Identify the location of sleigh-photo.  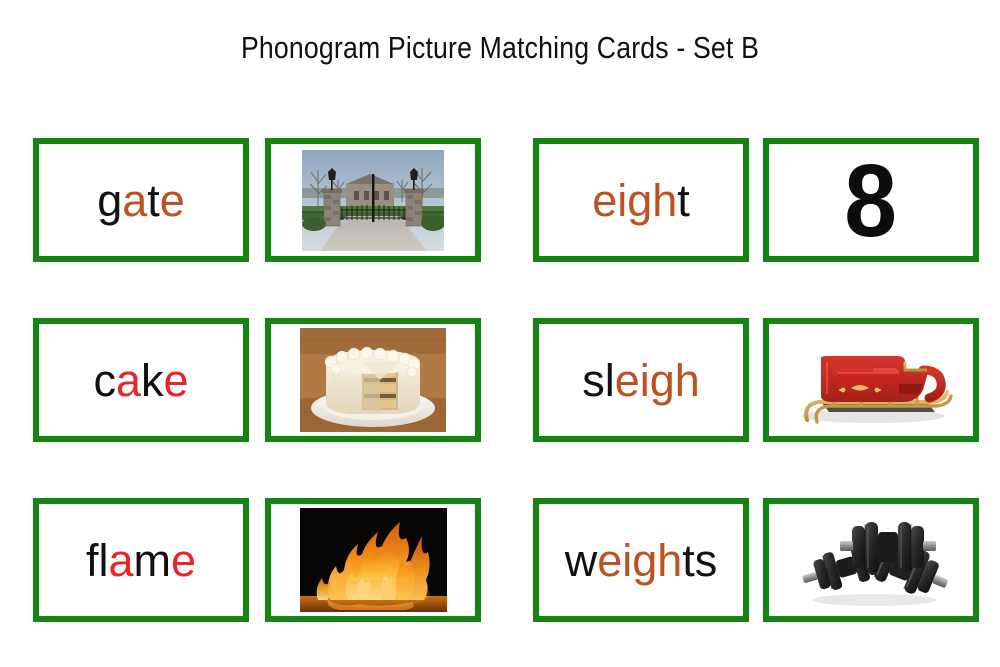
(871, 380).